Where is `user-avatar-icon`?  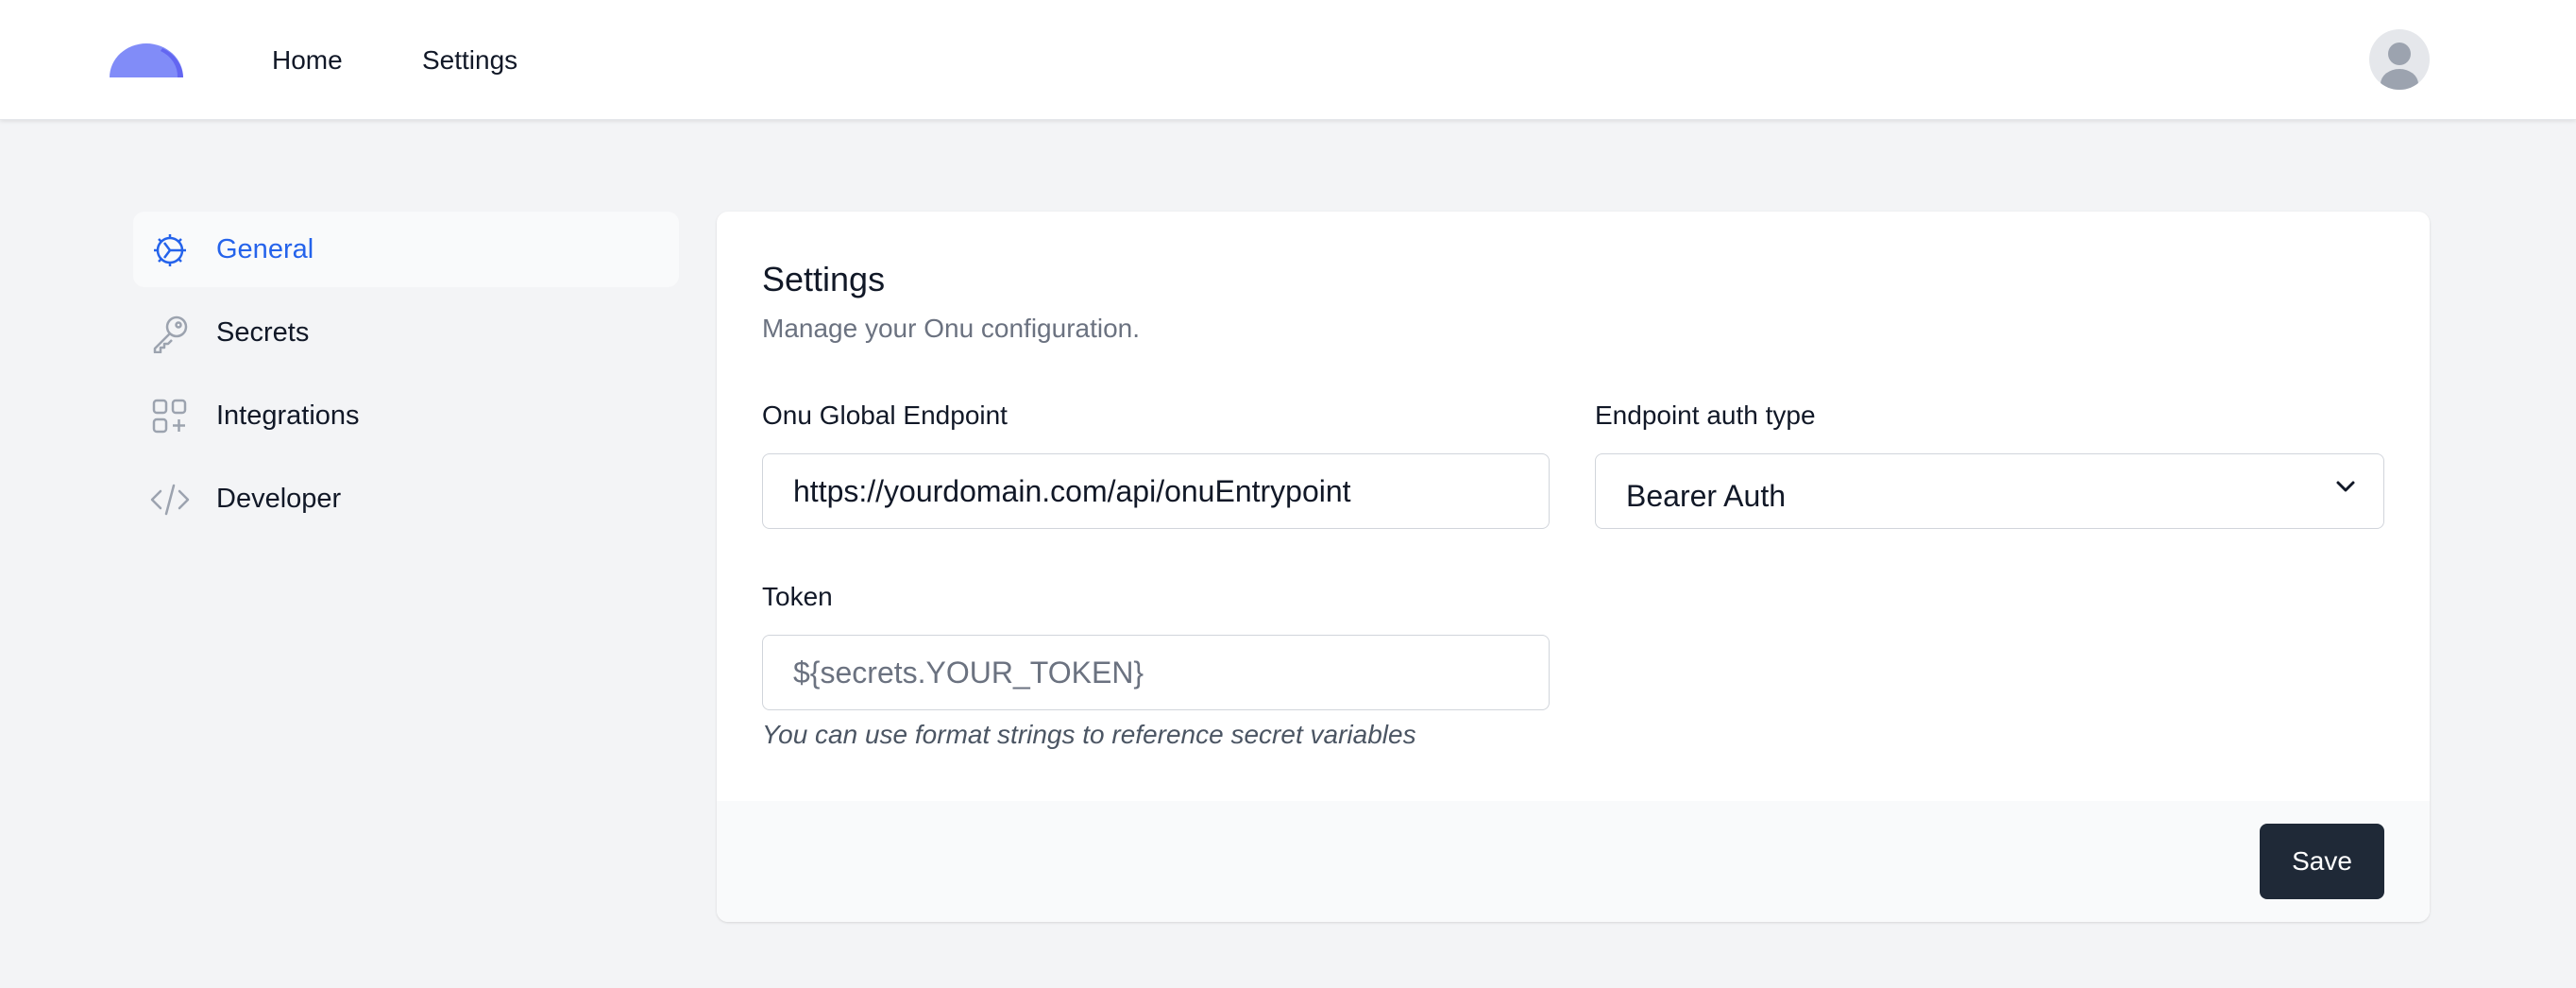
user-avatar-icon is located at coordinates (2399, 66).